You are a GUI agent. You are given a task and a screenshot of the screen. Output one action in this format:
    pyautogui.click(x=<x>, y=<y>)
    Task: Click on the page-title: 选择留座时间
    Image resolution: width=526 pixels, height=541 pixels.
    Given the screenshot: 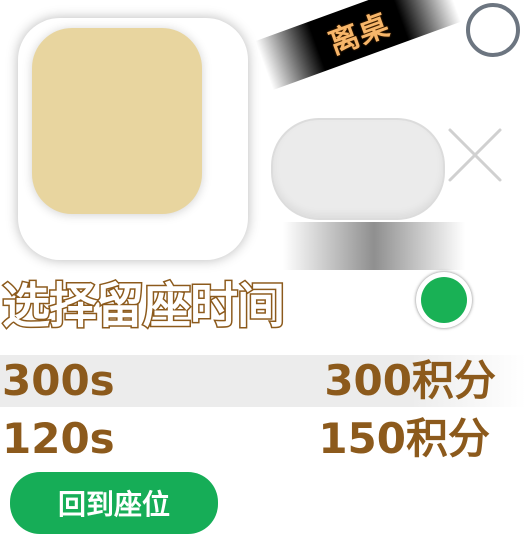 What is the action you would take?
    pyautogui.click(x=143, y=306)
    